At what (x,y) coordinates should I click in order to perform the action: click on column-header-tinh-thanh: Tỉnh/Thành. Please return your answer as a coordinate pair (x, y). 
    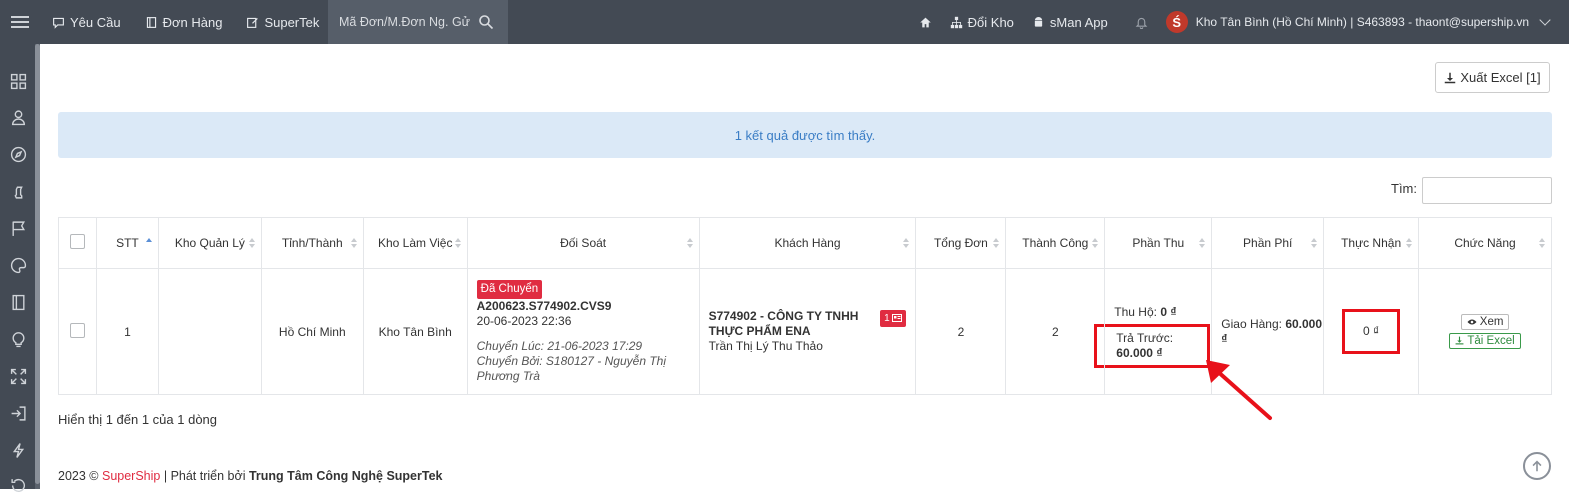
    Looking at the image, I should click on (312, 243).